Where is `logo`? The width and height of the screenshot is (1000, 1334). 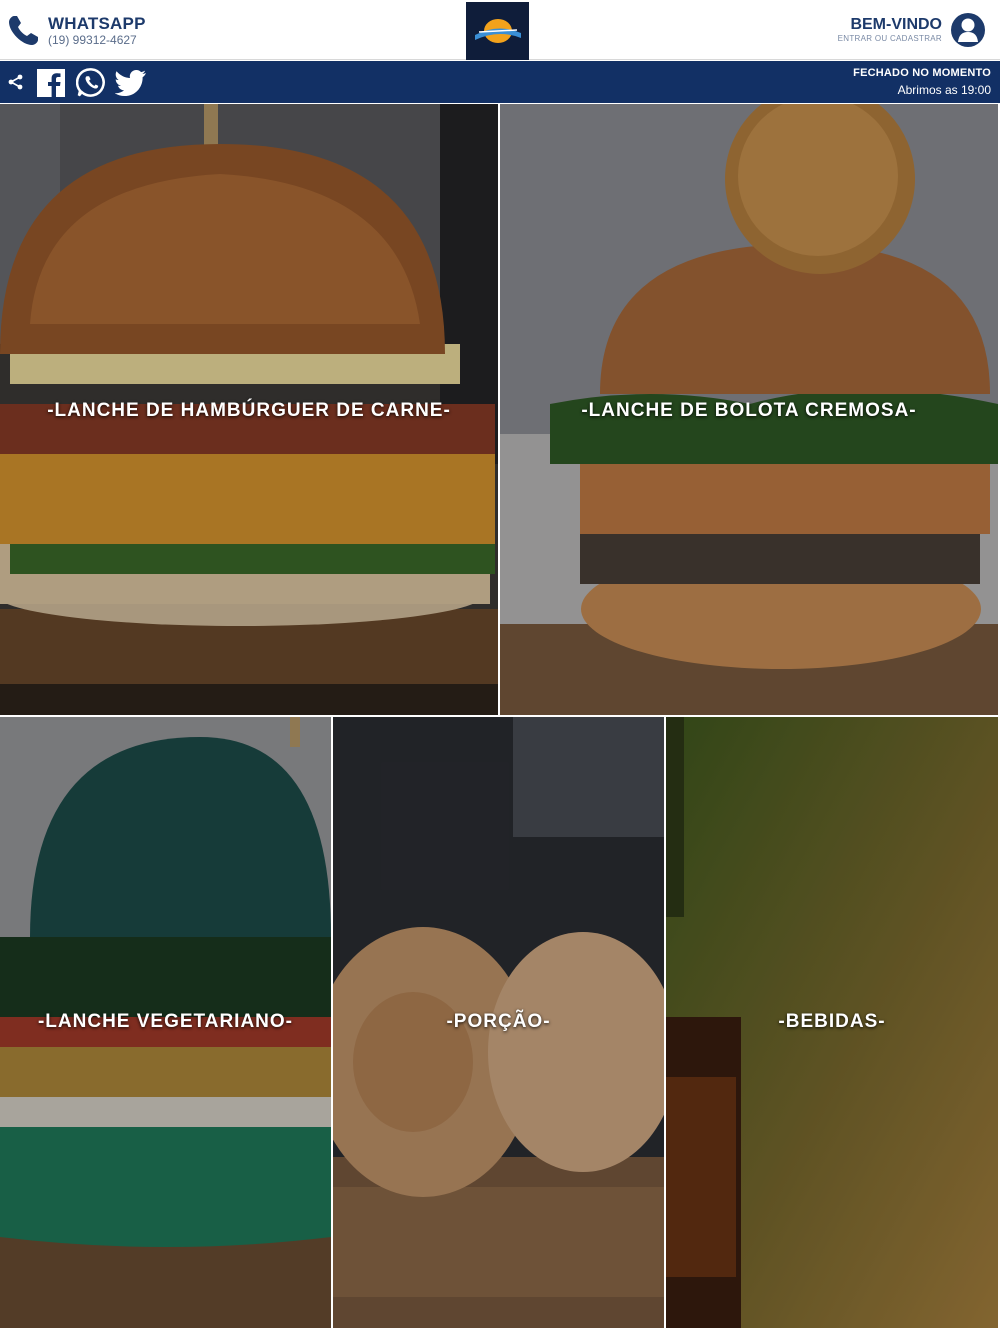
logo is located at coordinates (497, 31).